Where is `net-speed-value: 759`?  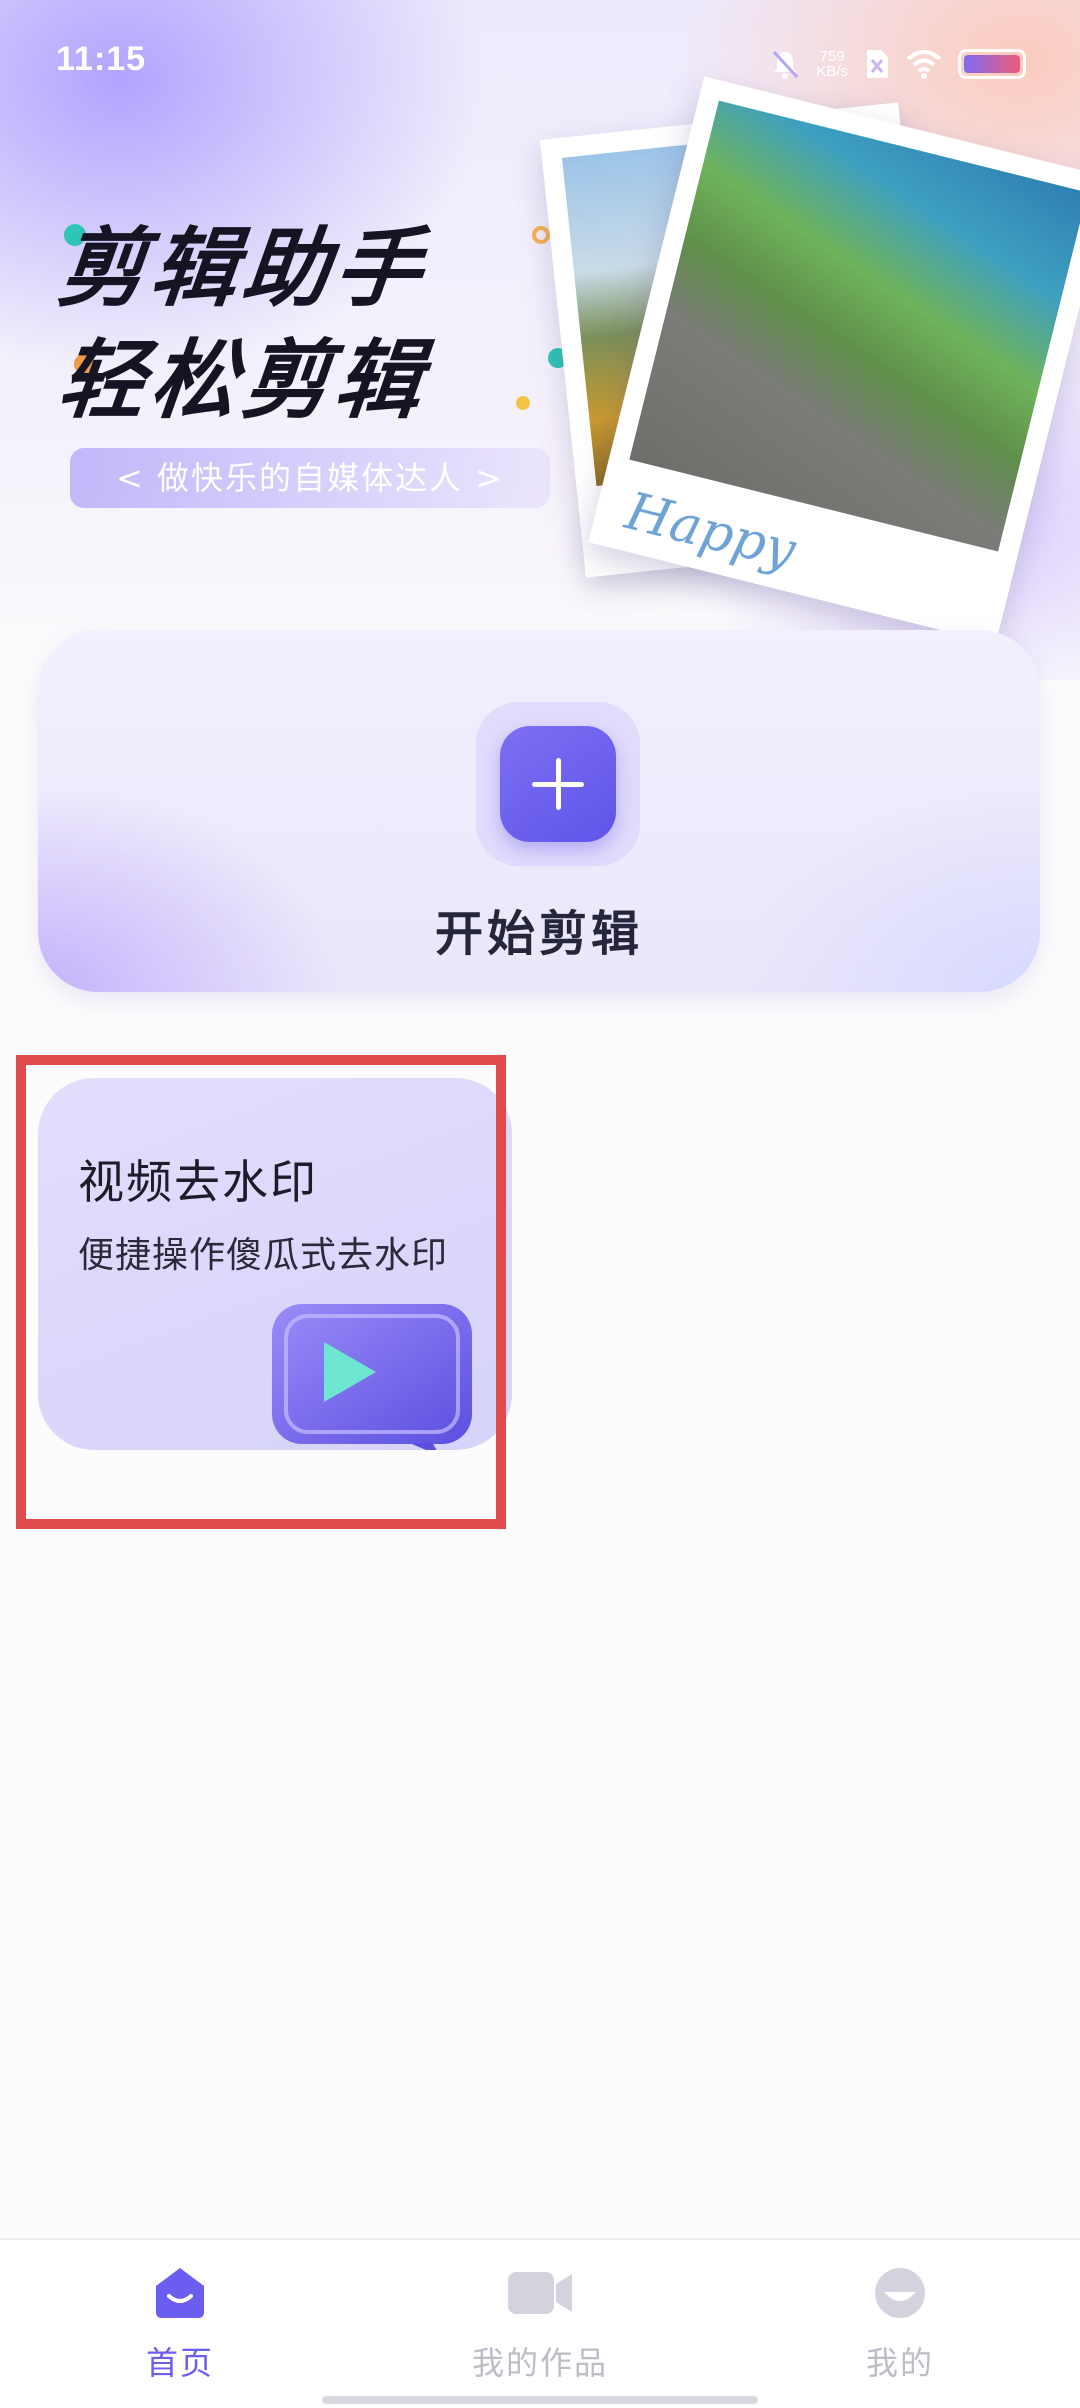 net-speed-value: 759 is located at coordinates (832, 56).